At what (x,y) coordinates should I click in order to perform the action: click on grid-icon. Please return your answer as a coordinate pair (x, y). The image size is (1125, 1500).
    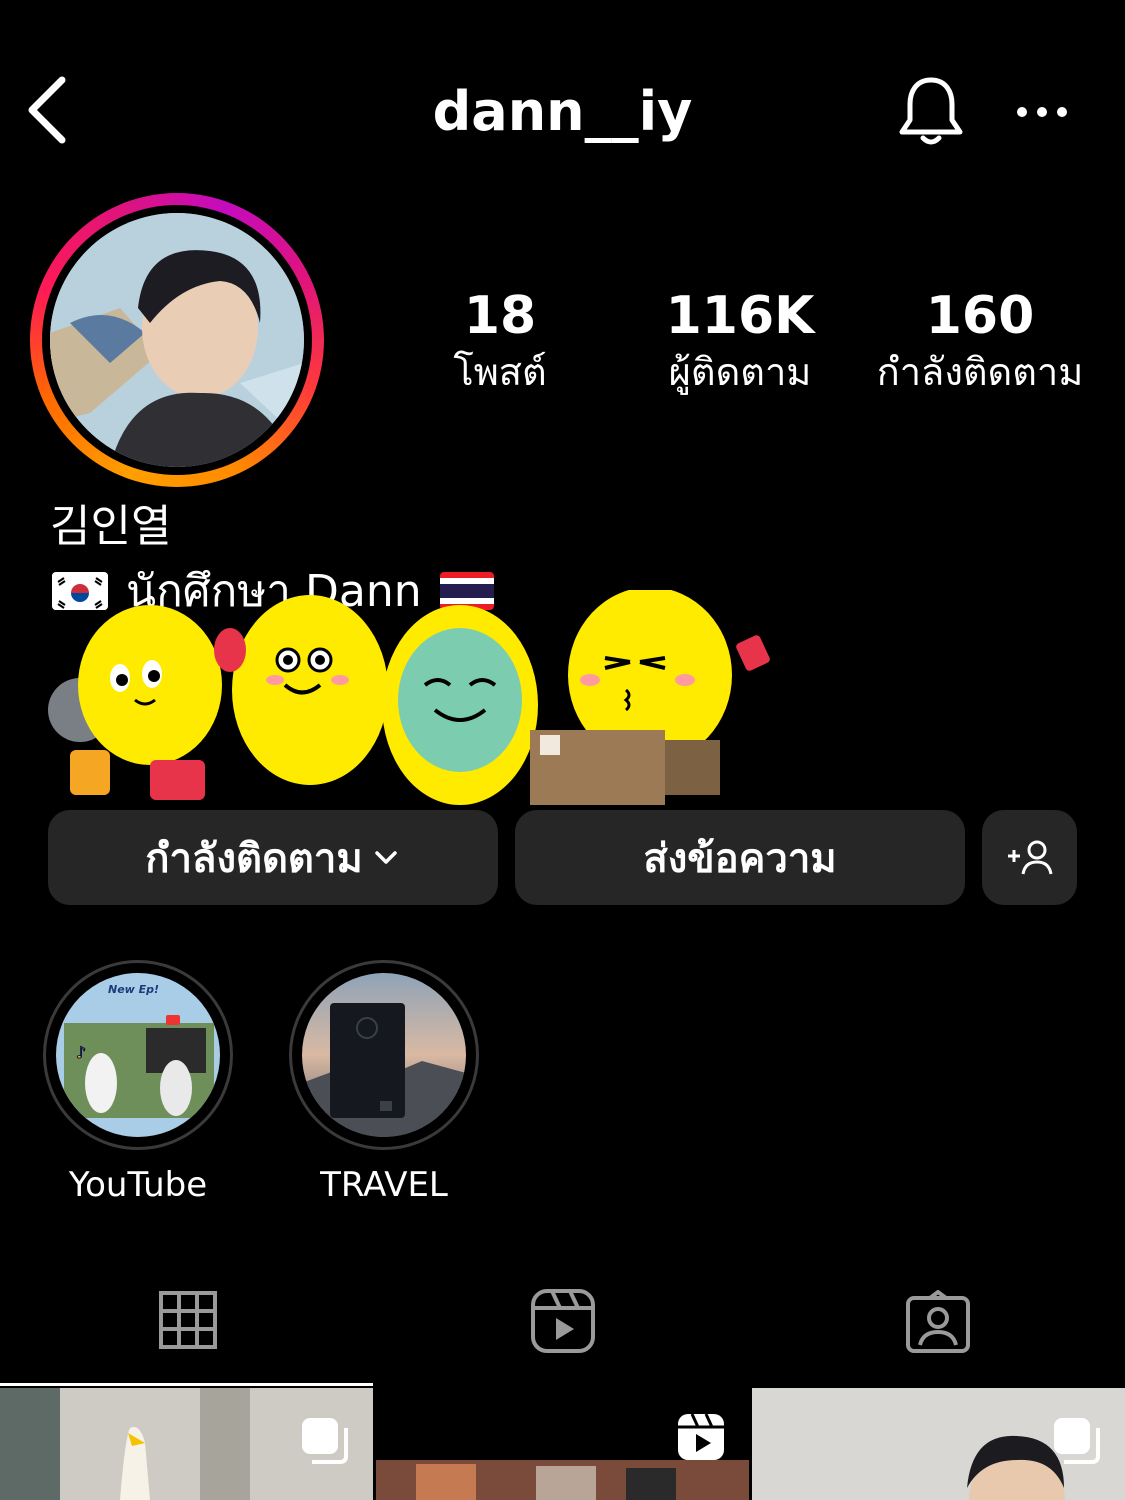
    Looking at the image, I should click on (188, 1320).